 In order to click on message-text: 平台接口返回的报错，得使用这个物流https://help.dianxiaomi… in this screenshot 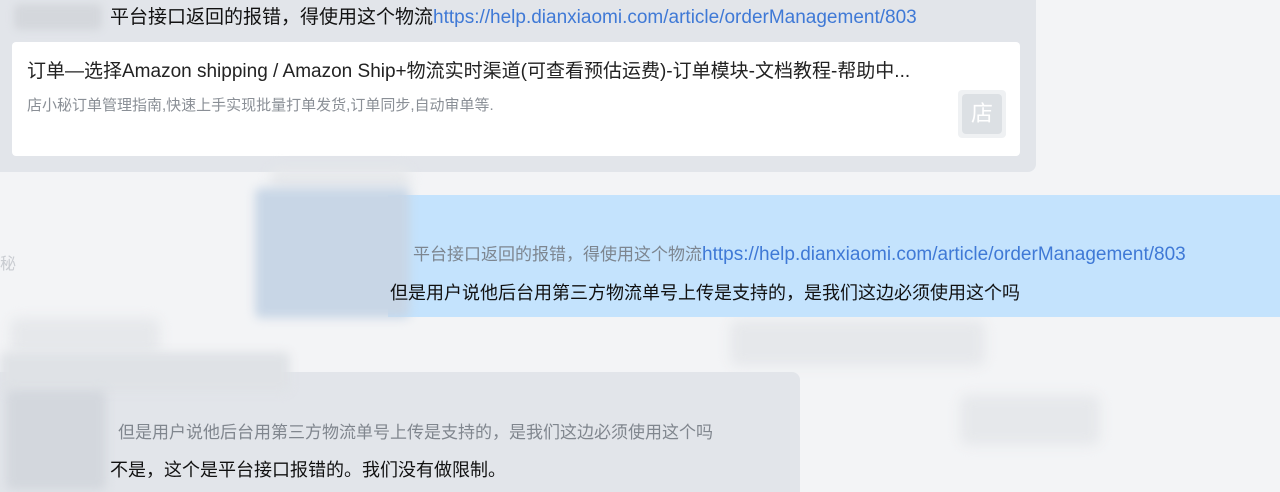, I will do `click(513, 18)`.